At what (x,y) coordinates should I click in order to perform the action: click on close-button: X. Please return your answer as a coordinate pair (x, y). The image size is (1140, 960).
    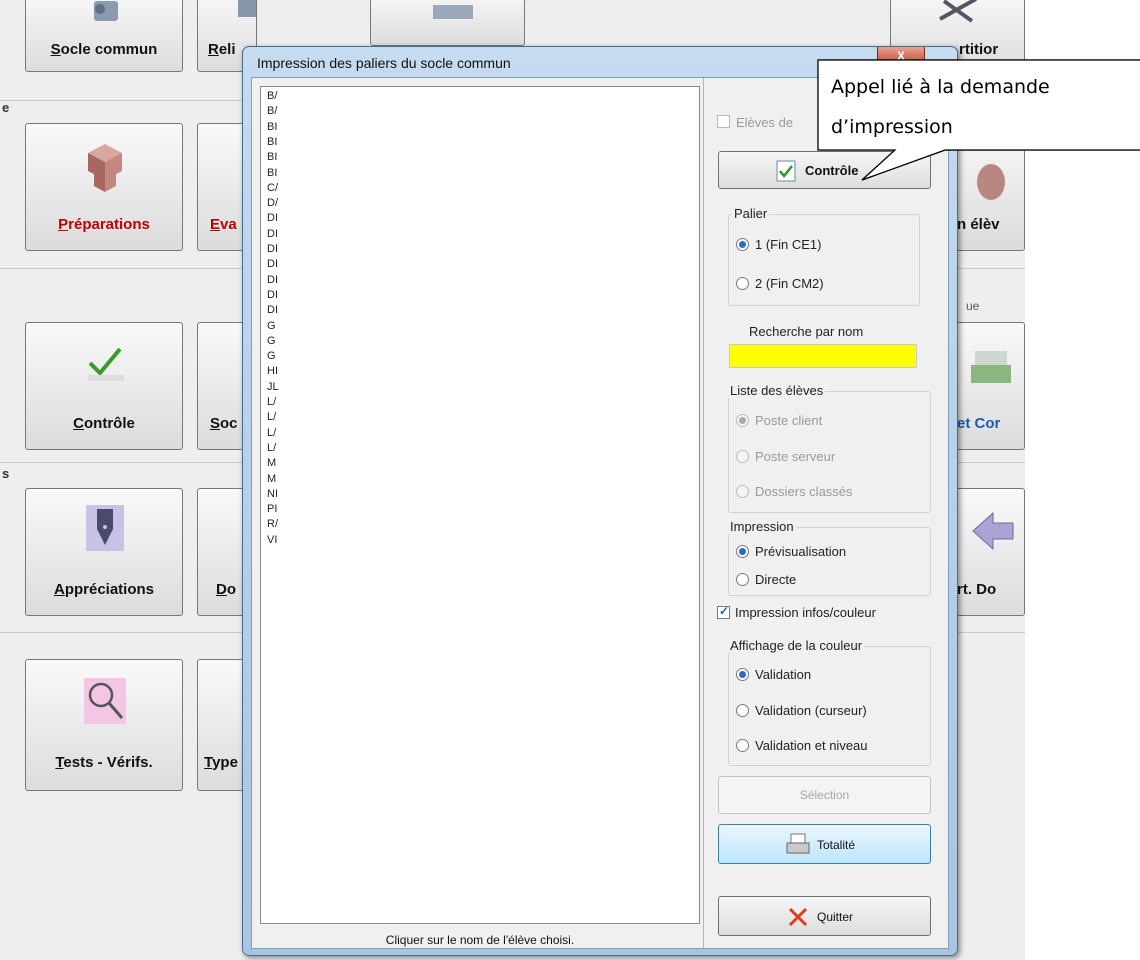
    Looking at the image, I should click on (901, 56).